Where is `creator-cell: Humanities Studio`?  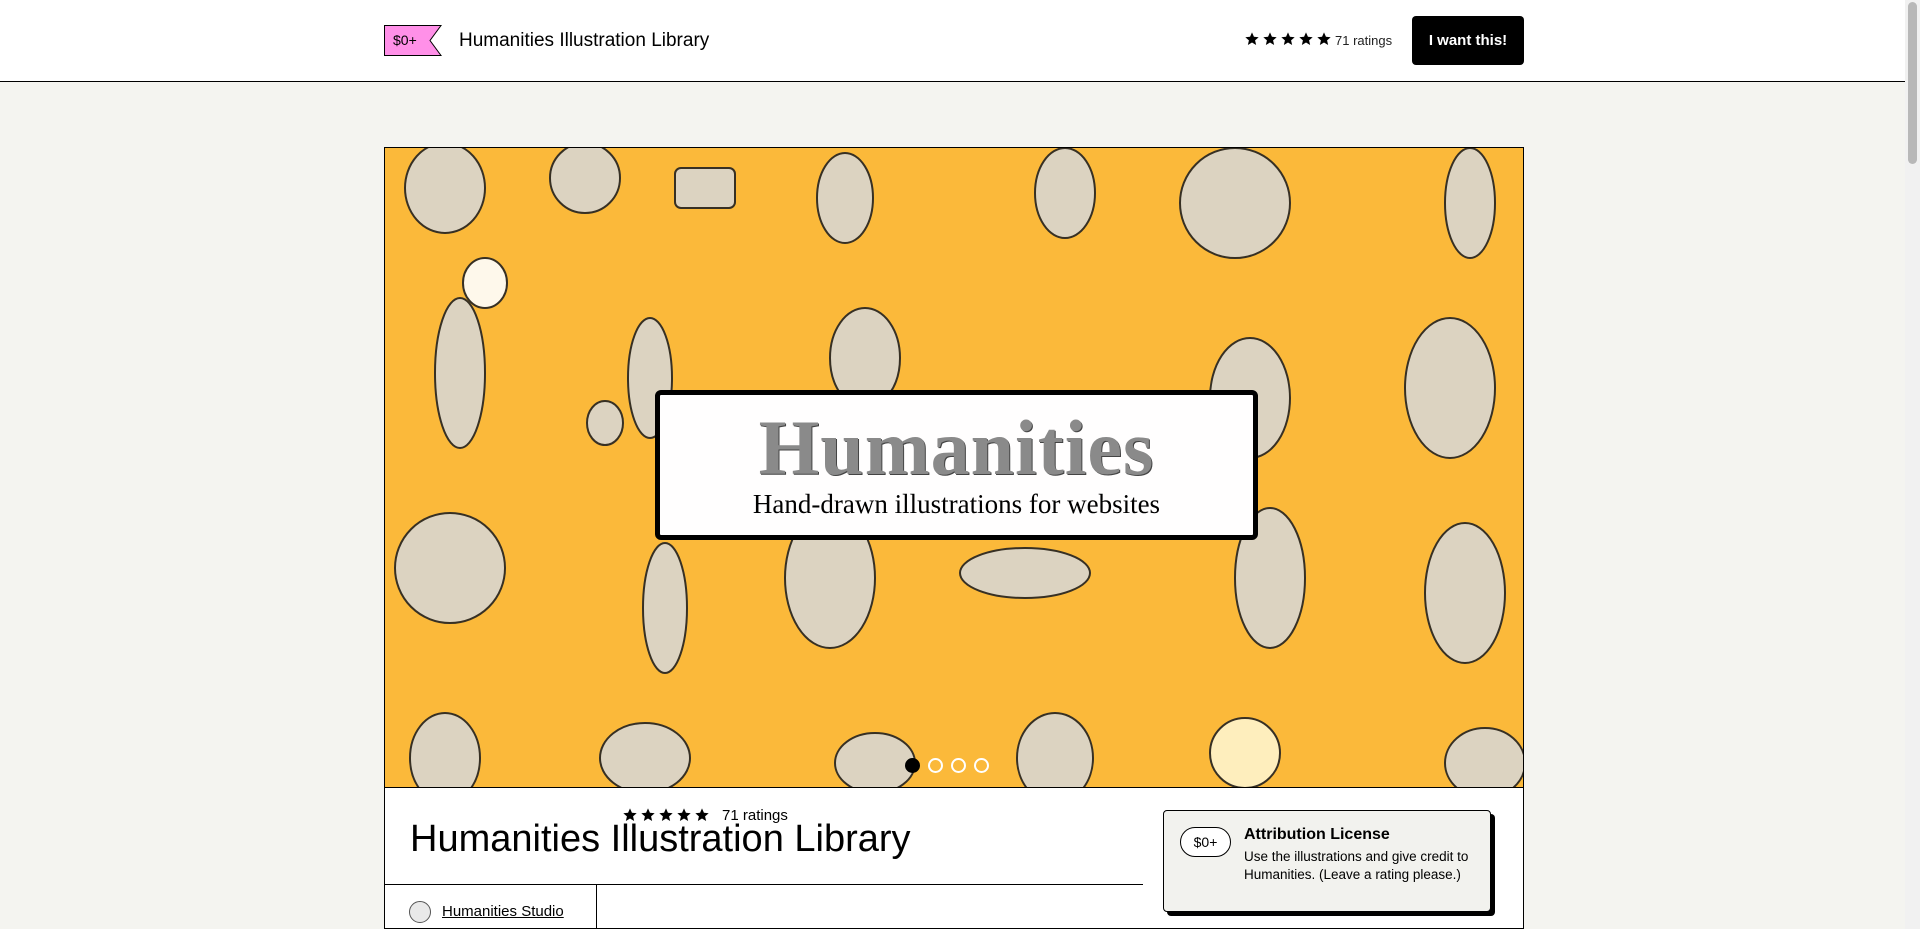
creator-cell: Humanities Studio is located at coordinates (491, 907).